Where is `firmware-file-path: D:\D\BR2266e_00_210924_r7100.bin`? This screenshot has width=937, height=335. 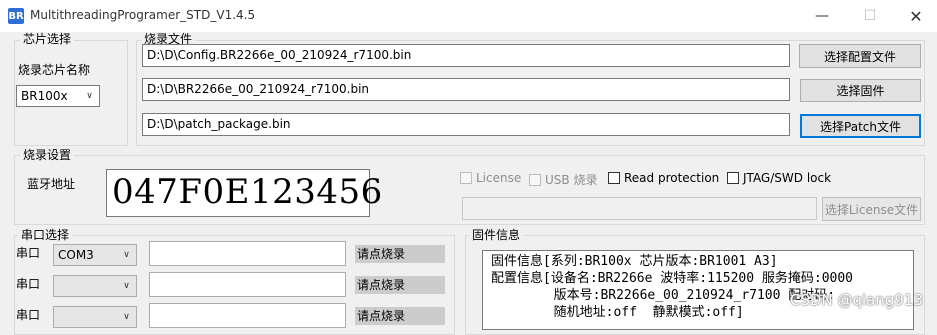
firmware-file-path: D:\D\BR2266e_00_210924_r7100.bin is located at coordinates (466, 89).